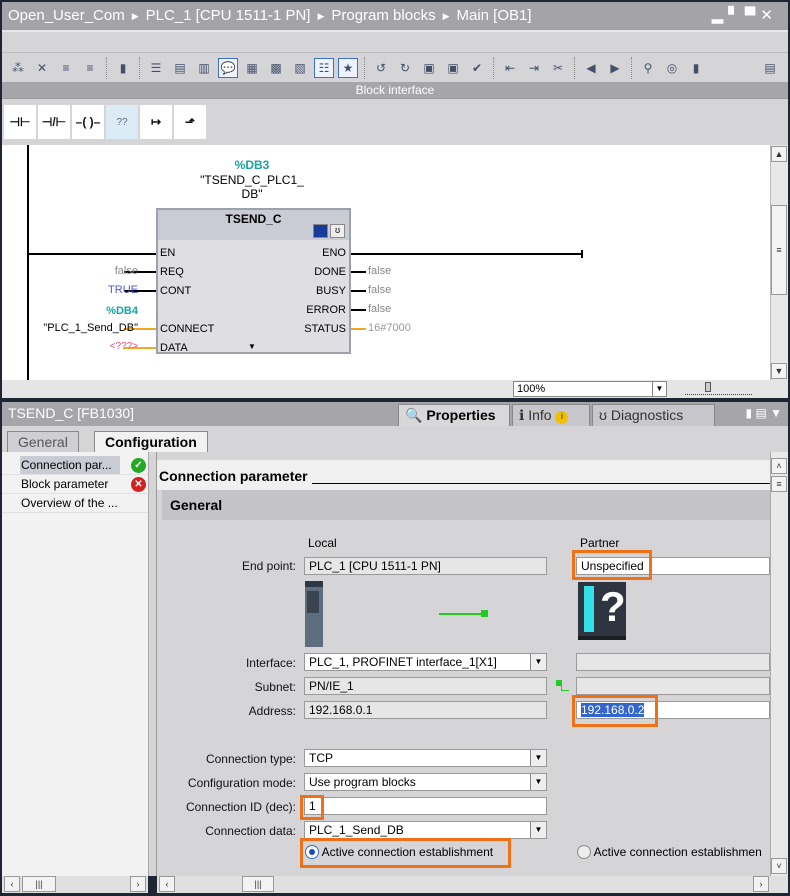 The width and height of the screenshot is (790, 896). I want to click on user-icon: ▤, so click(770, 68).